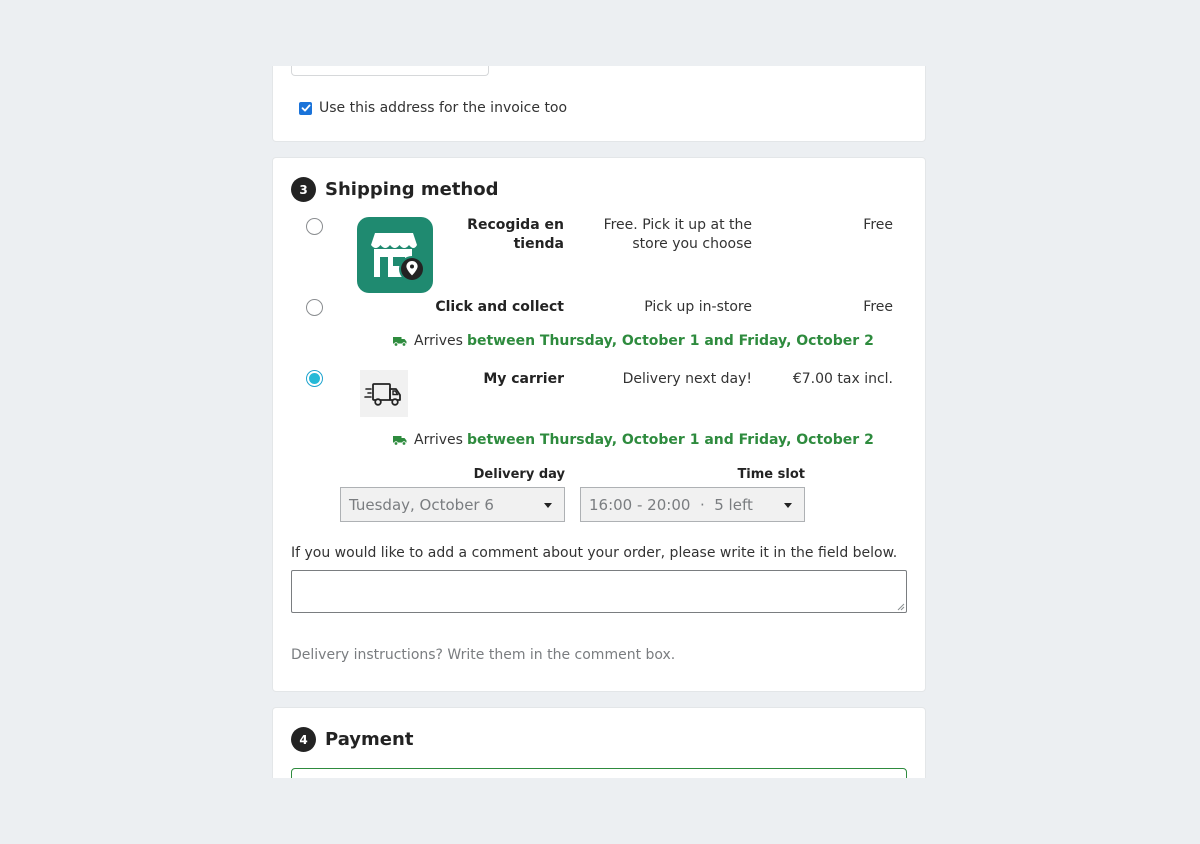 This screenshot has height=844, width=1200. I want to click on carrier-price: €7.00 tax incl., so click(842, 379).